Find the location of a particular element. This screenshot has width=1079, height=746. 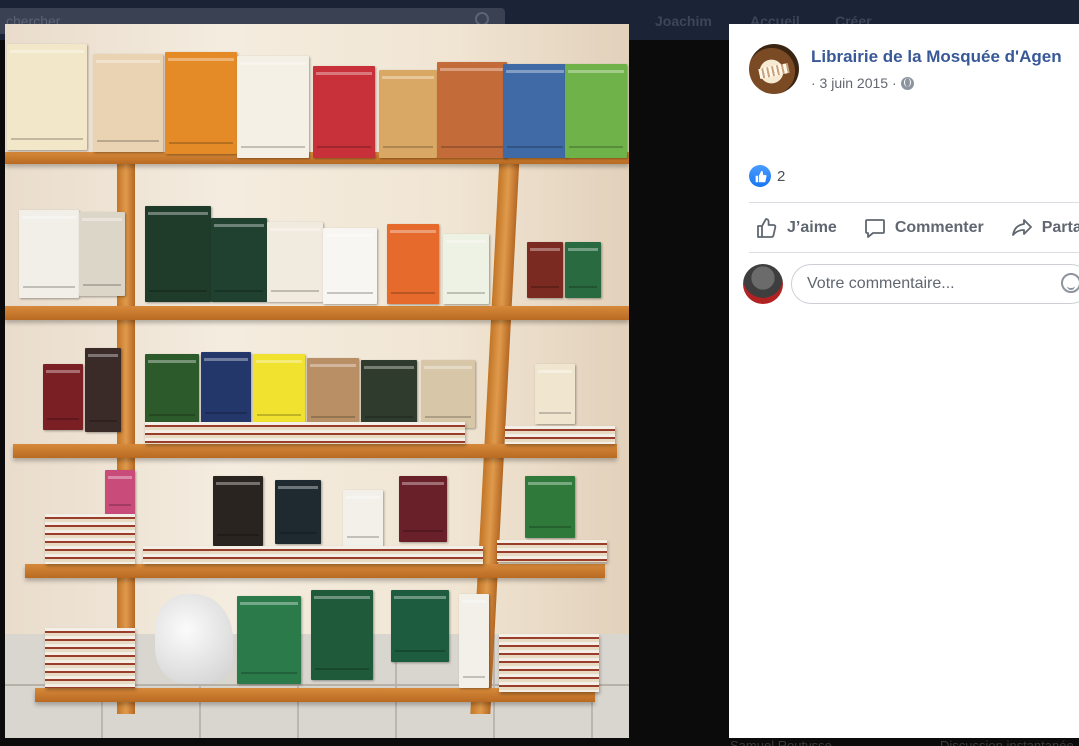

actions-top-divider is located at coordinates (914, 202).